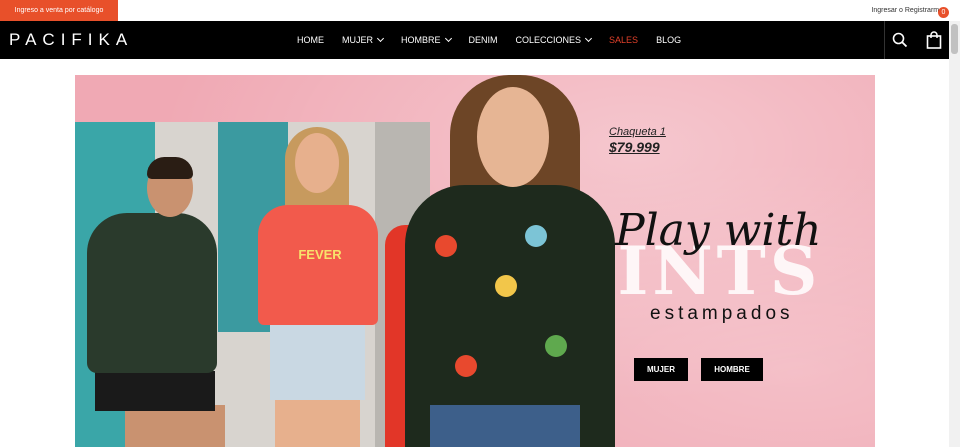 The width and height of the screenshot is (960, 447). I want to click on product-tag: Chaqueta 1 $79.999, so click(637, 140).